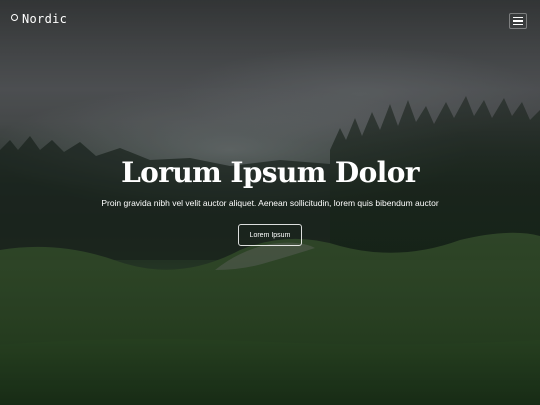  What do you see at coordinates (270, 235) in the screenshot?
I see `cta-button: Lorem Ipsum` at bounding box center [270, 235].